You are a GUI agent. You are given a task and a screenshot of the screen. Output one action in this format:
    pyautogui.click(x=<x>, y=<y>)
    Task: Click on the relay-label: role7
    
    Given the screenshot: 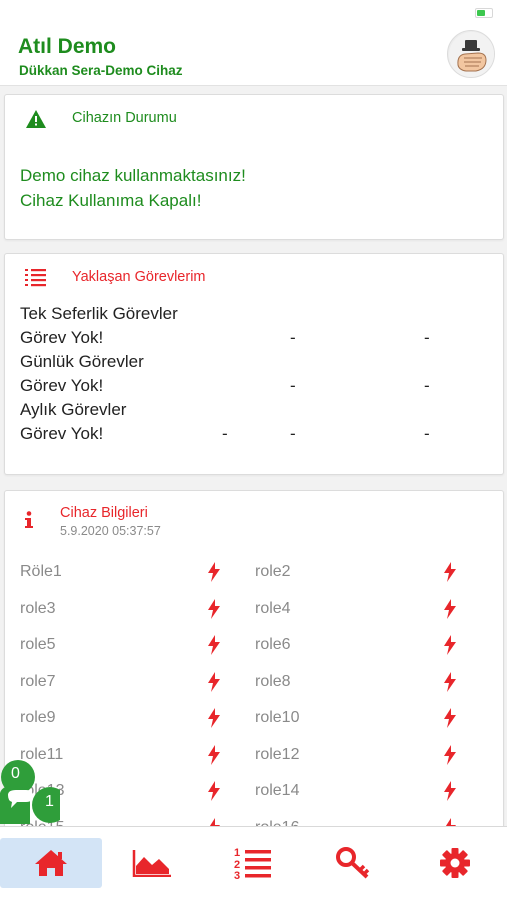 What is the action you would take?
    pyautogui.click(x=38, y=681)
    